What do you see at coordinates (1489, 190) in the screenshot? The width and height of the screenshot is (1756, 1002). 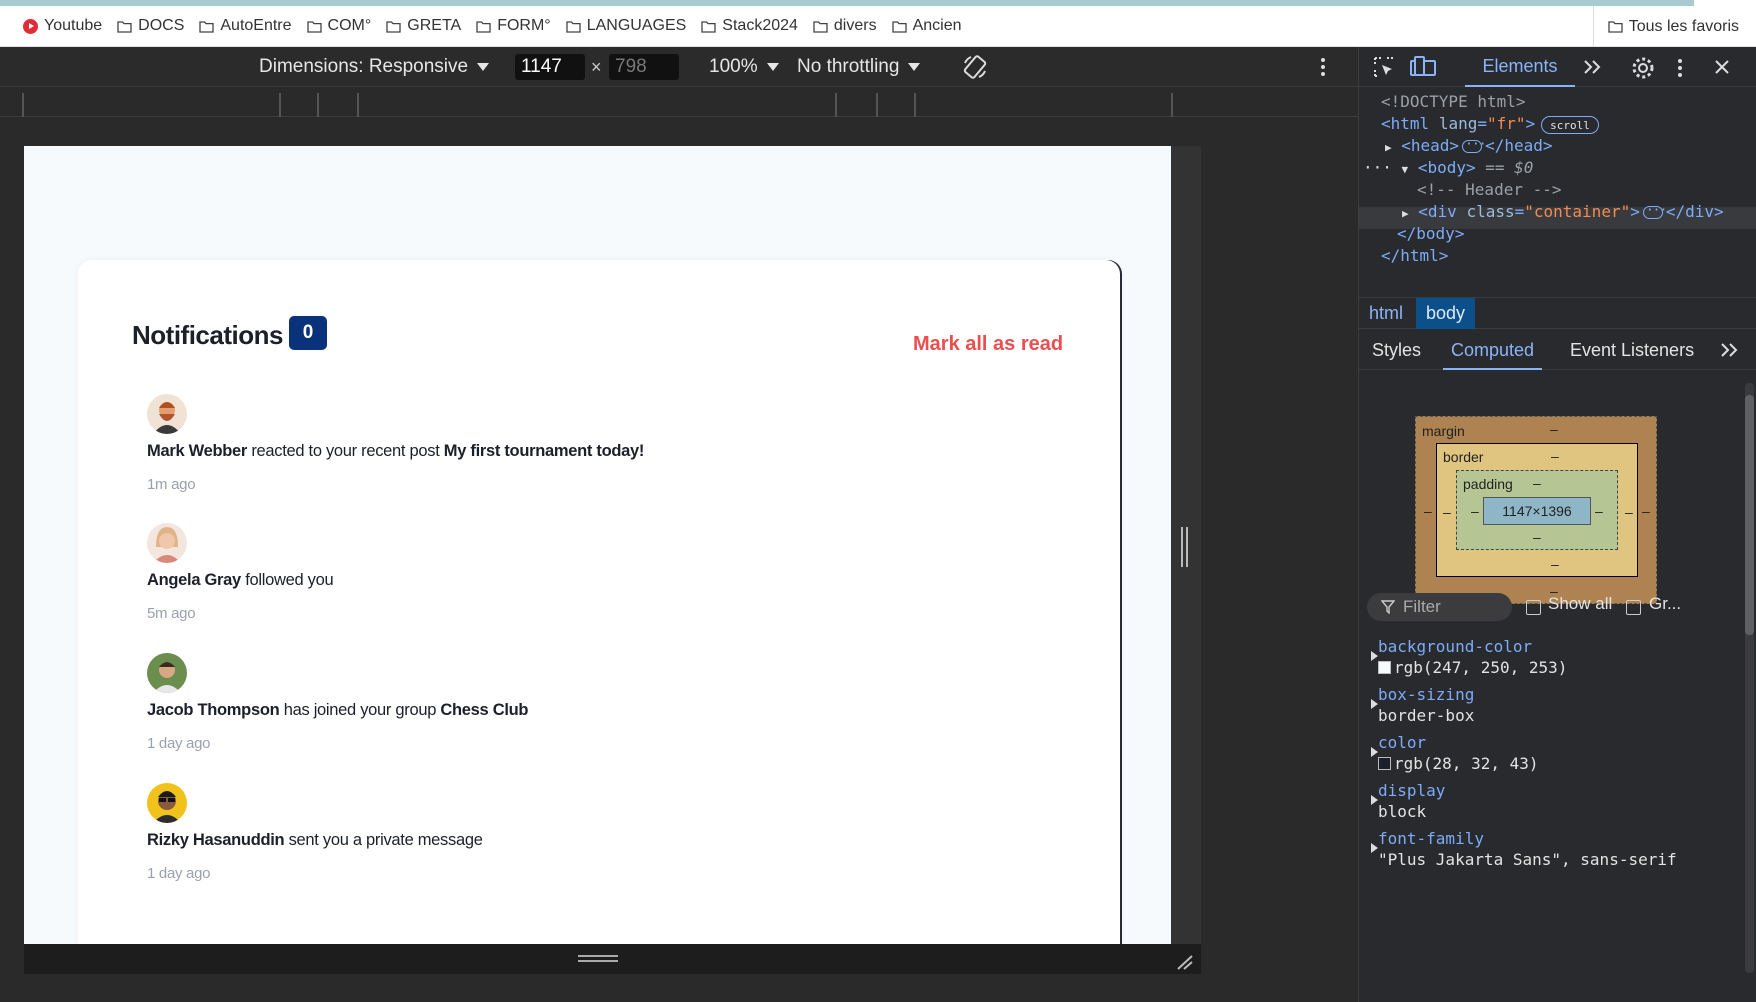 I see `dom-comment: <!-- Header -->` at bounding box center [1489, 190].